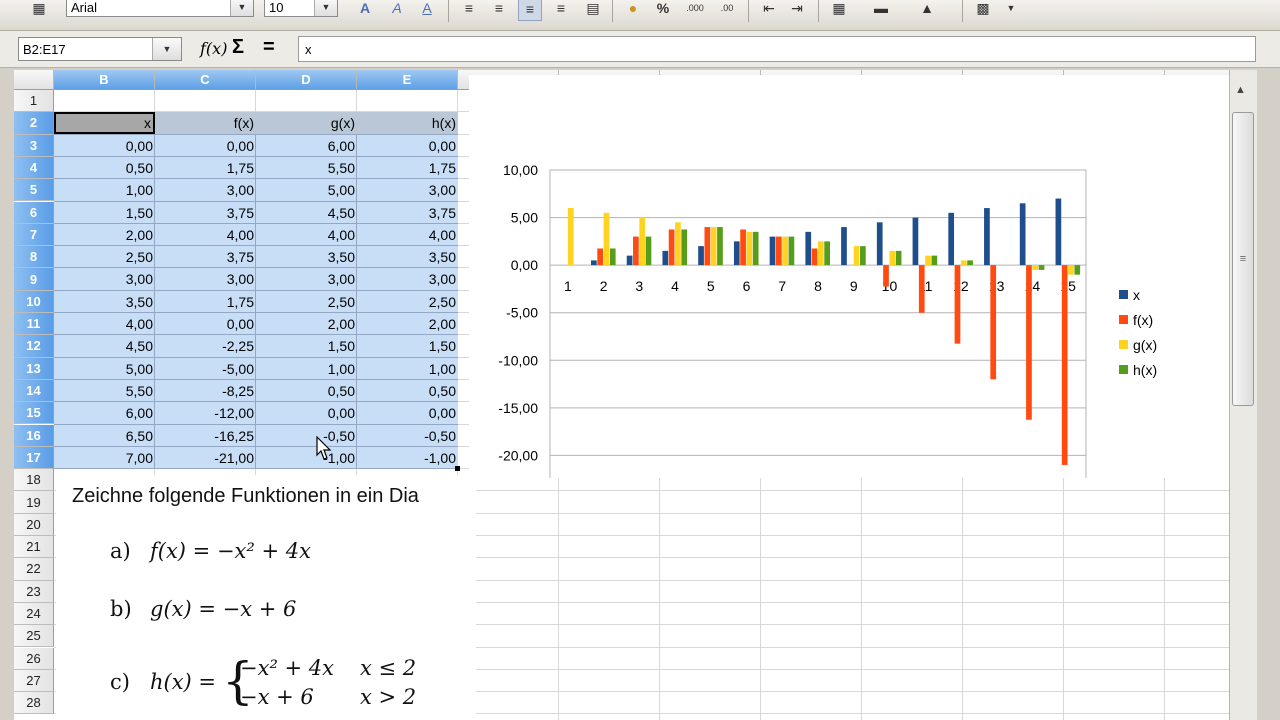 This screenshot has width=1280, height=720. What do you see at coordinates (34, 569) in the screenshot?
I see `row-header-22: 22` at bounding box center [34, 569].